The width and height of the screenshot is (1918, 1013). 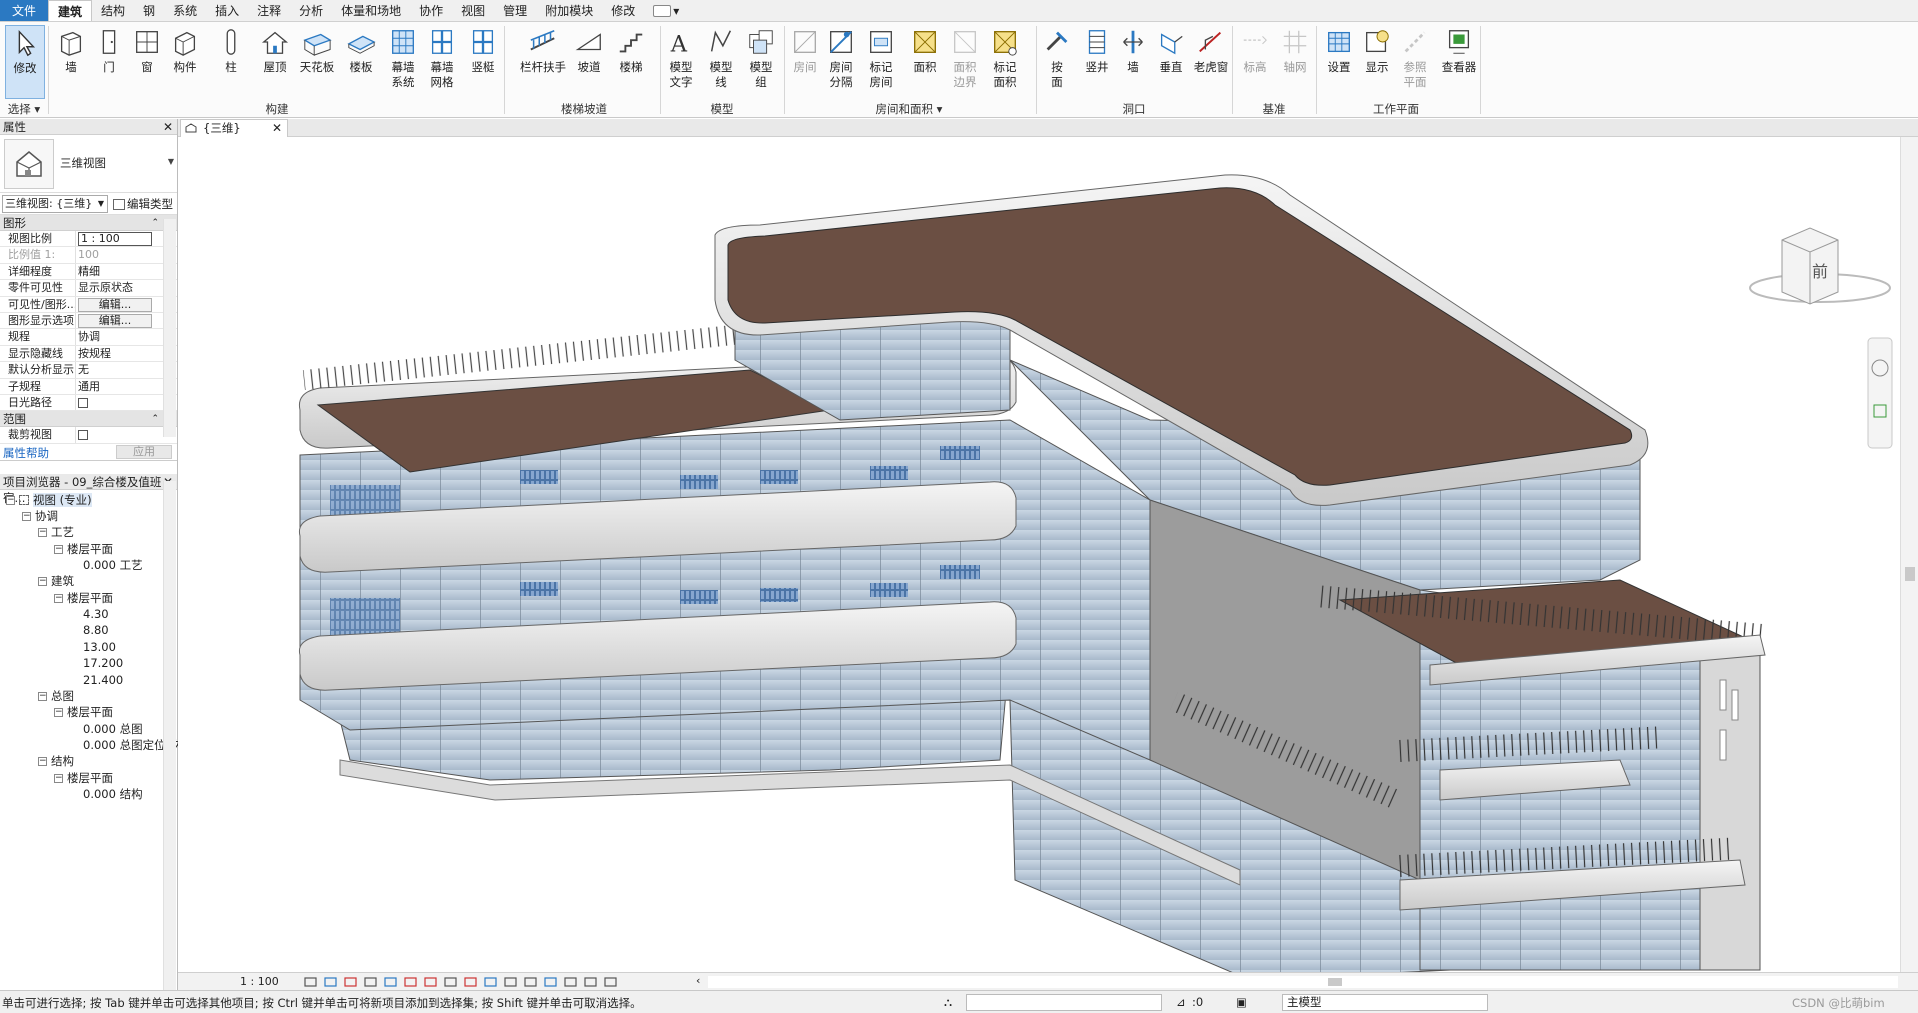 I want to click on collapse-icon: ⌃, so click(x=155, y=223).